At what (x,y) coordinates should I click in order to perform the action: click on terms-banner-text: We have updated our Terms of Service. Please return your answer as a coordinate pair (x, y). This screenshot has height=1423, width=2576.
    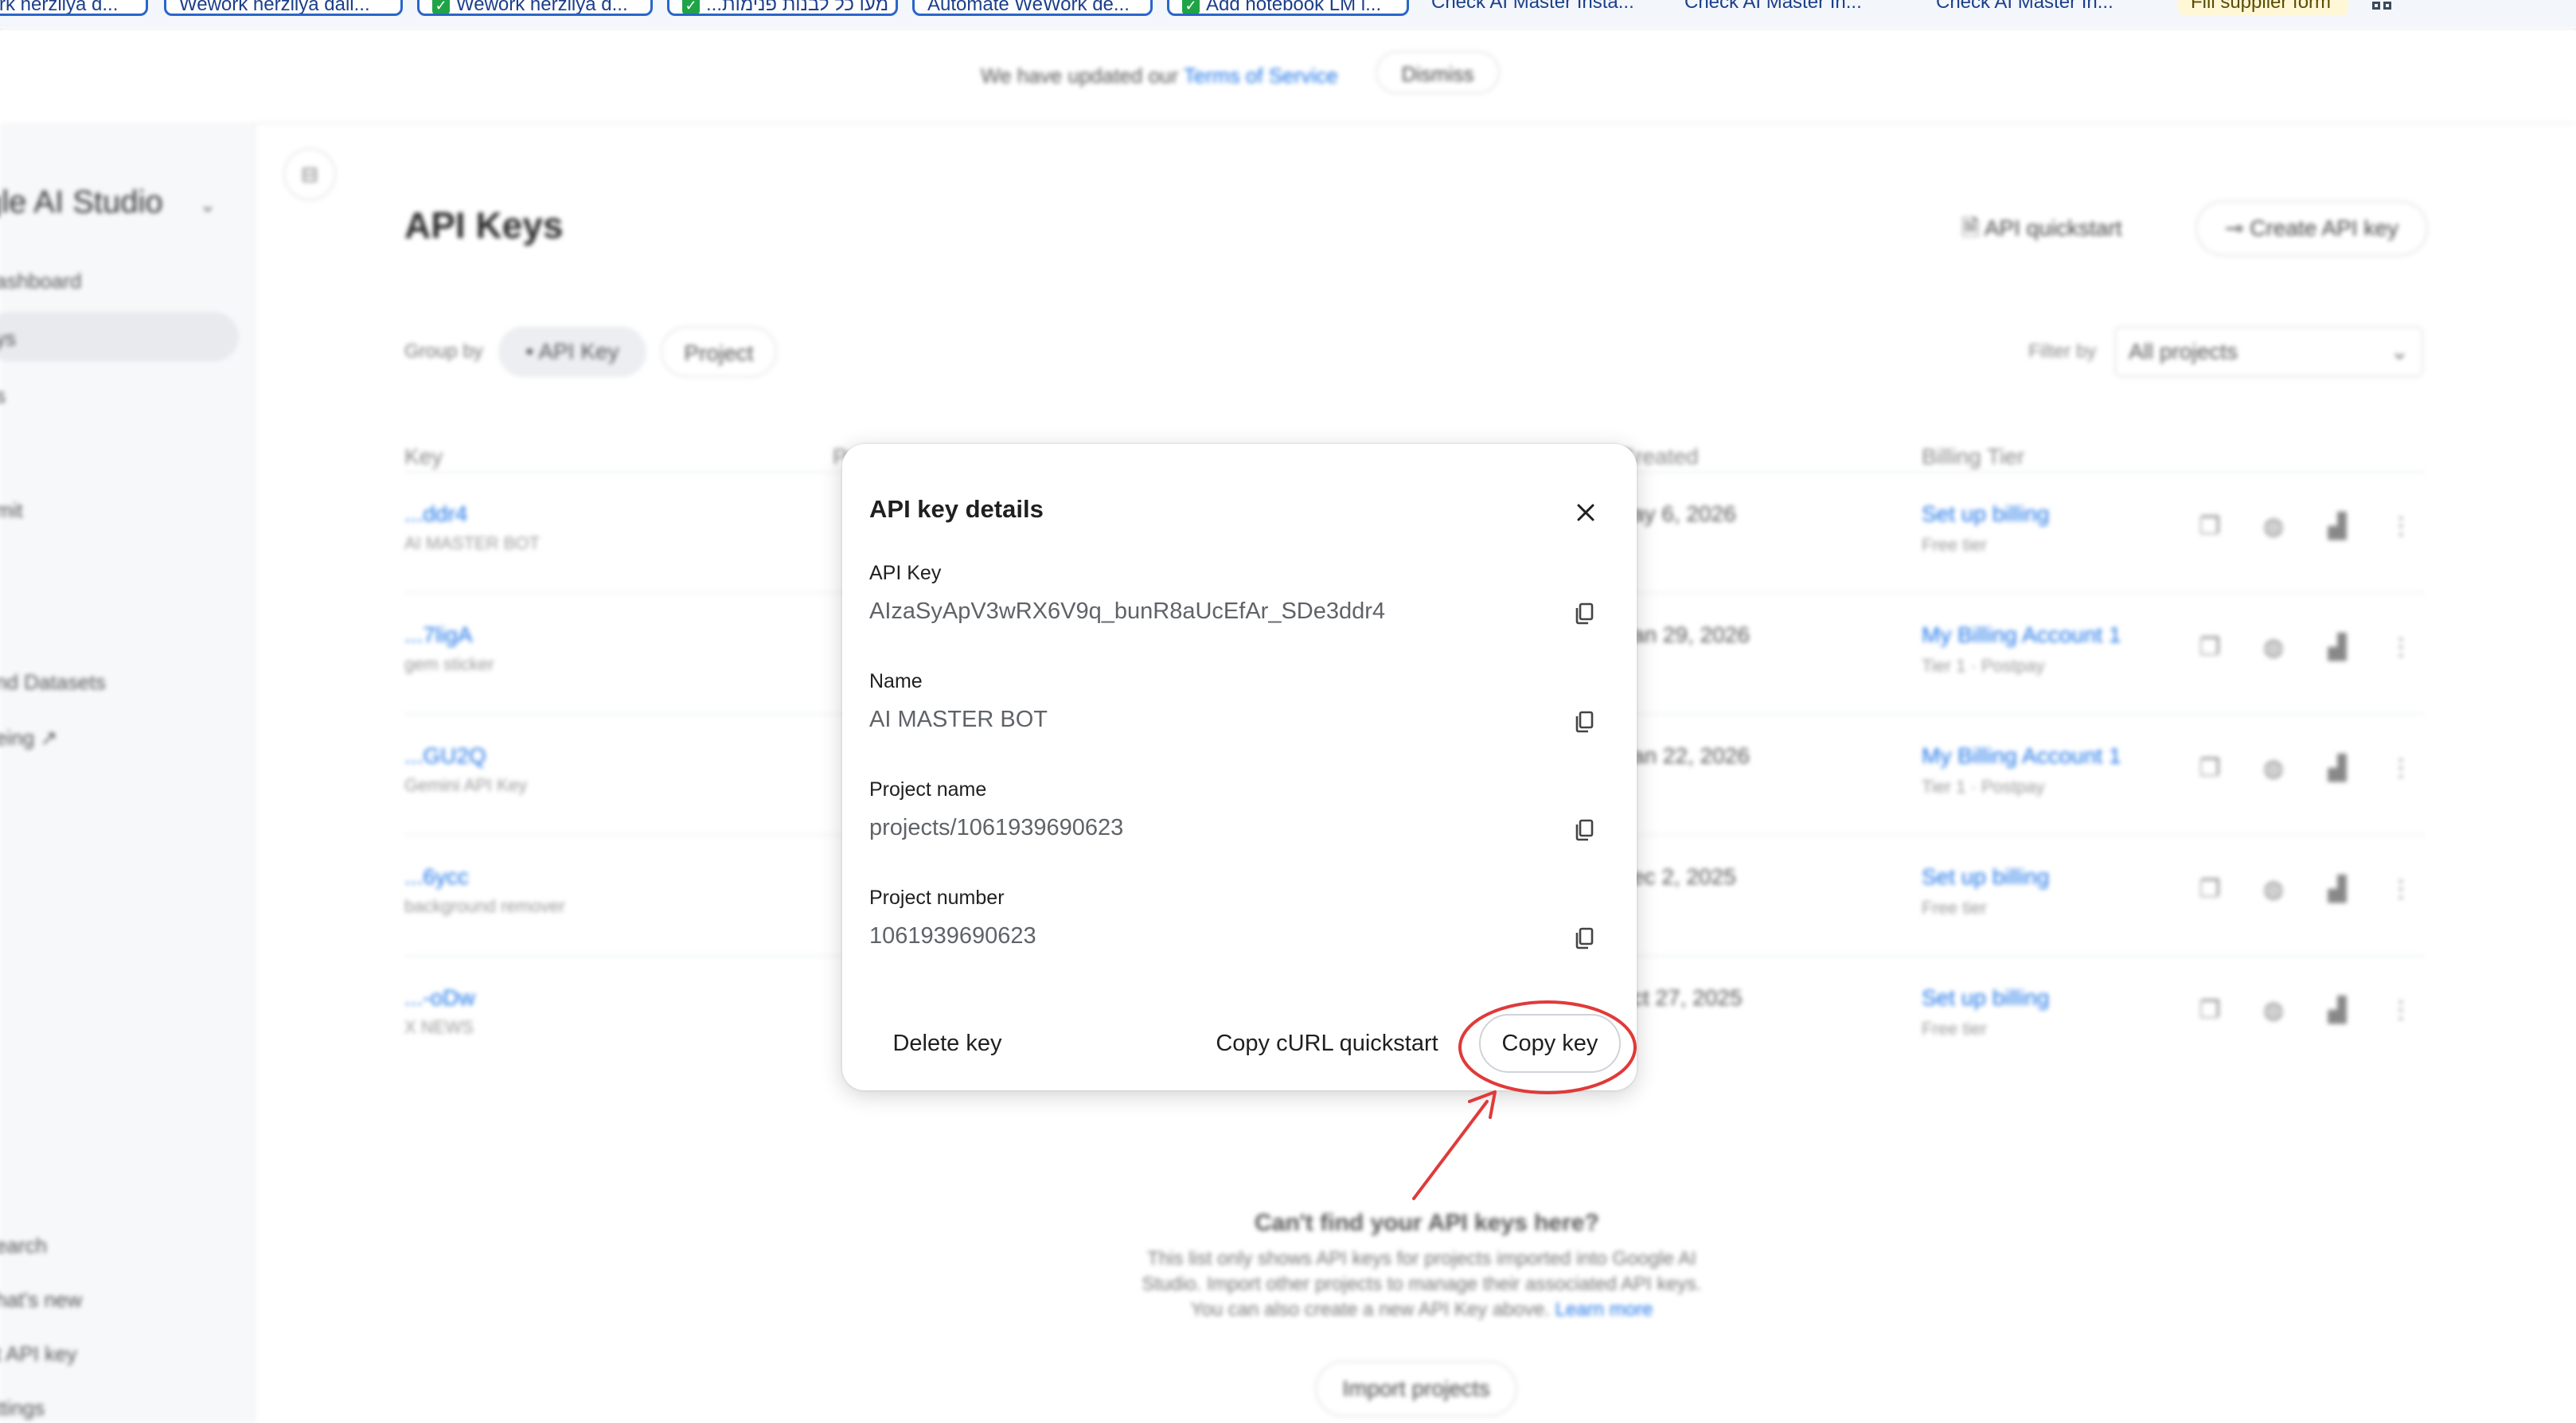
    Looking at the image, I should click on (1159, 76).